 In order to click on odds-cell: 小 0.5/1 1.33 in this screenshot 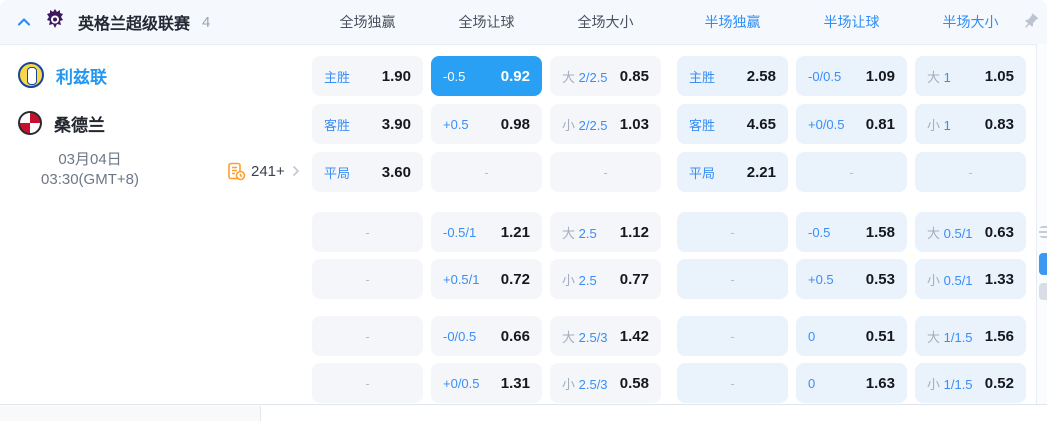, I will do `click(970, 279)`.